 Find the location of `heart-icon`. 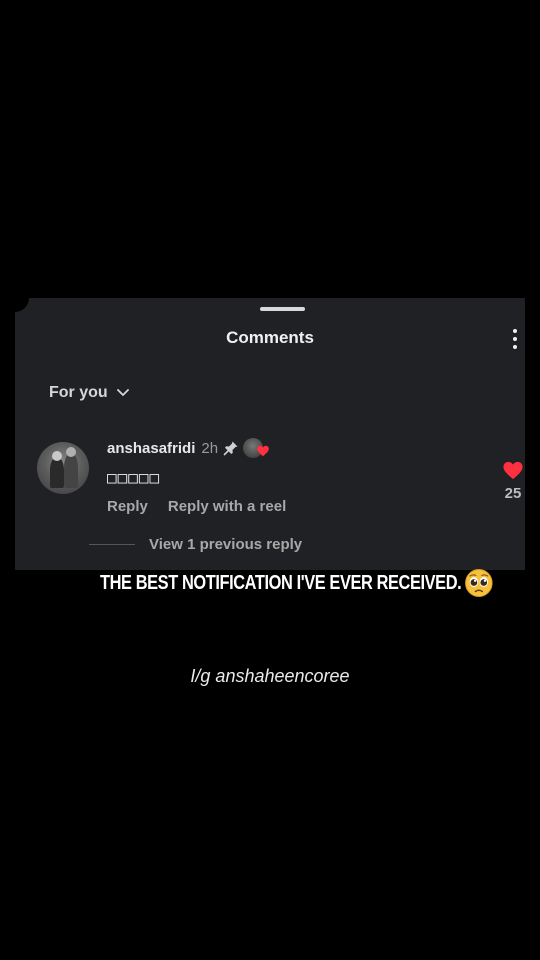

heart-icon is located at coordinates (513, 470).